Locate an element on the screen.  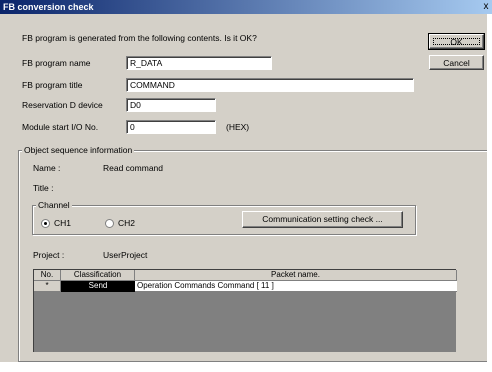
title-bar: FB conversion check x is located at coordinates (246, 7).